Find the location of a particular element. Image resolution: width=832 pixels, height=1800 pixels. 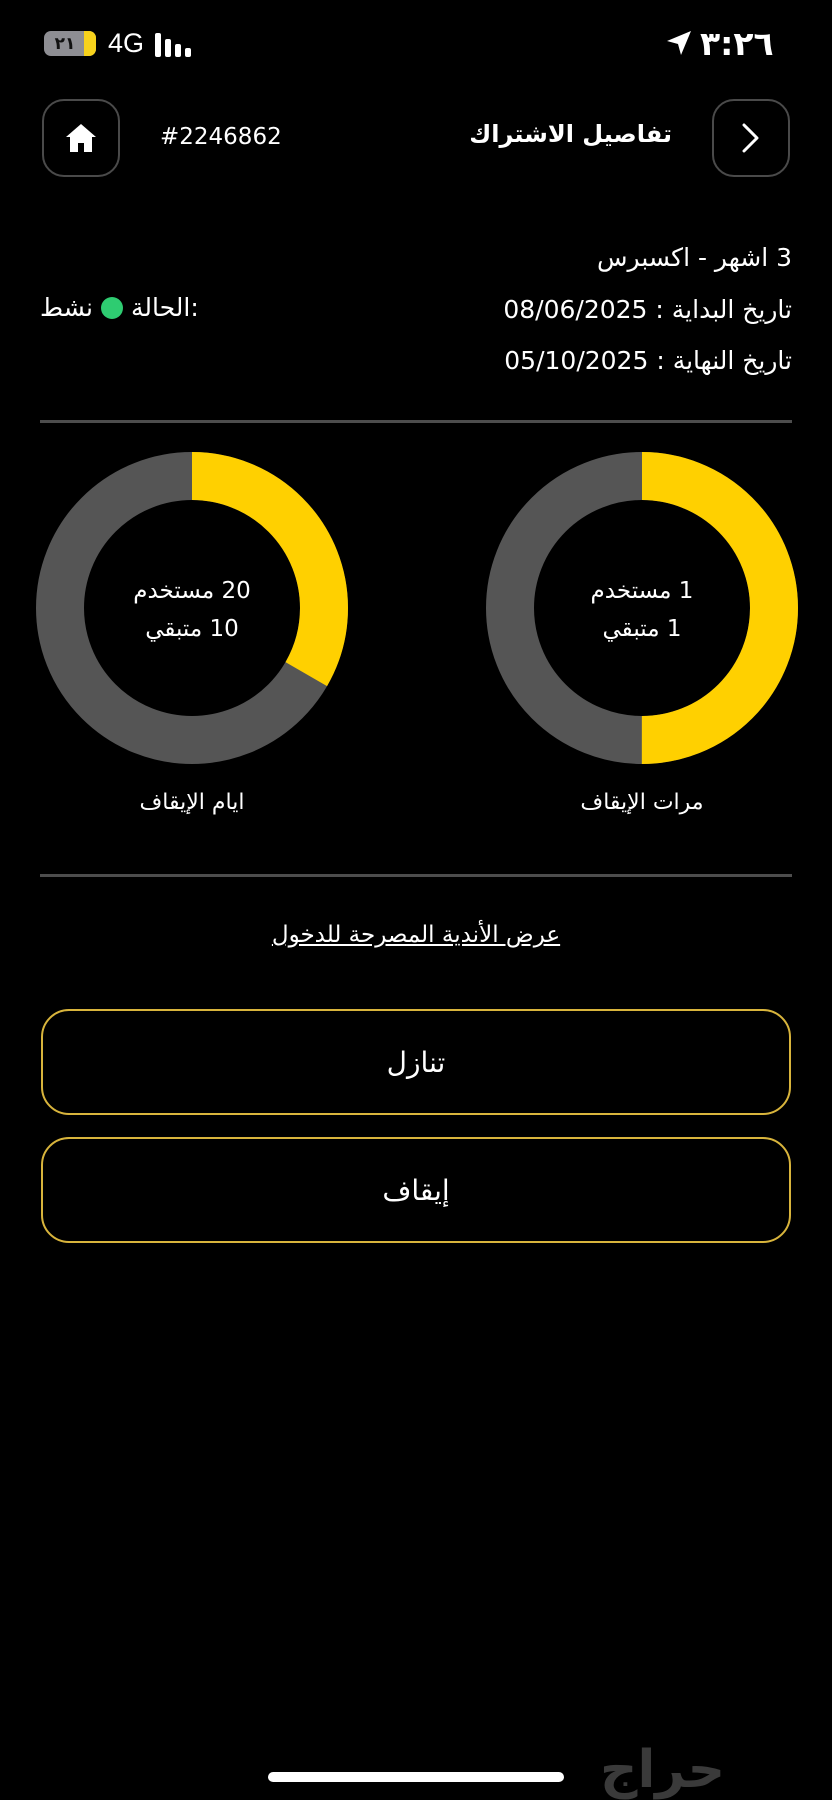

home-icon is located at coordinates (81, 138).